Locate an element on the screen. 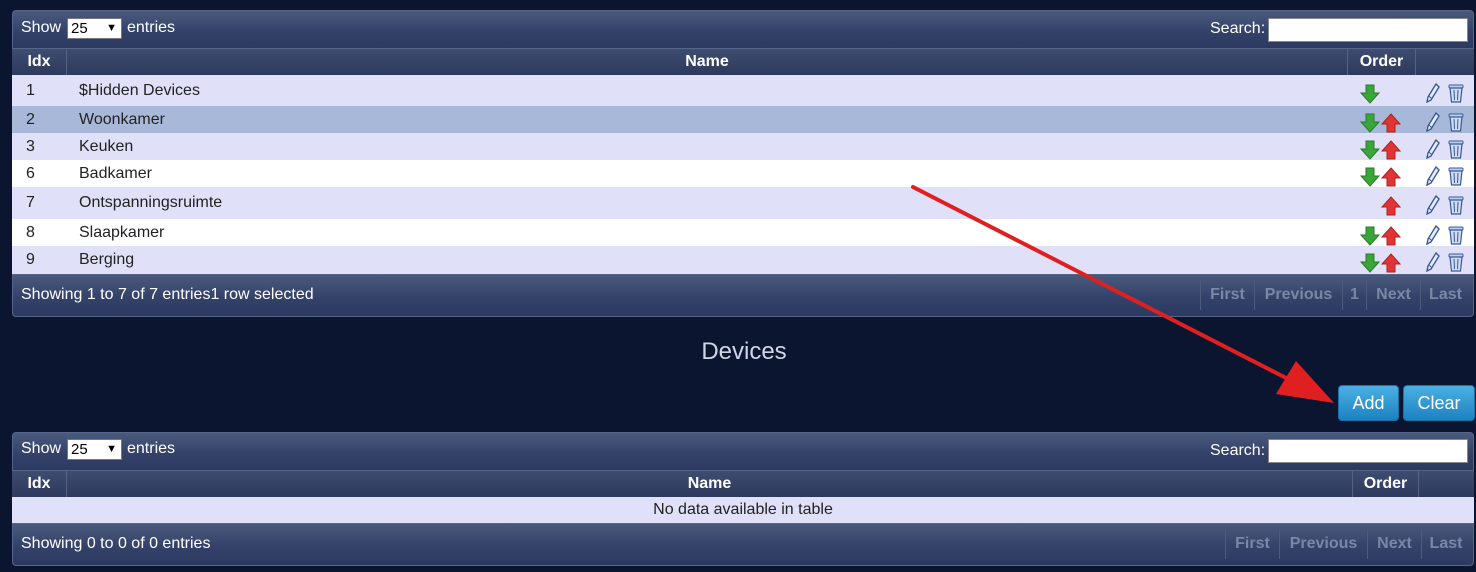  table-info: Showing 0 to 0 of 0 entries is located at coordinates (116, 543).